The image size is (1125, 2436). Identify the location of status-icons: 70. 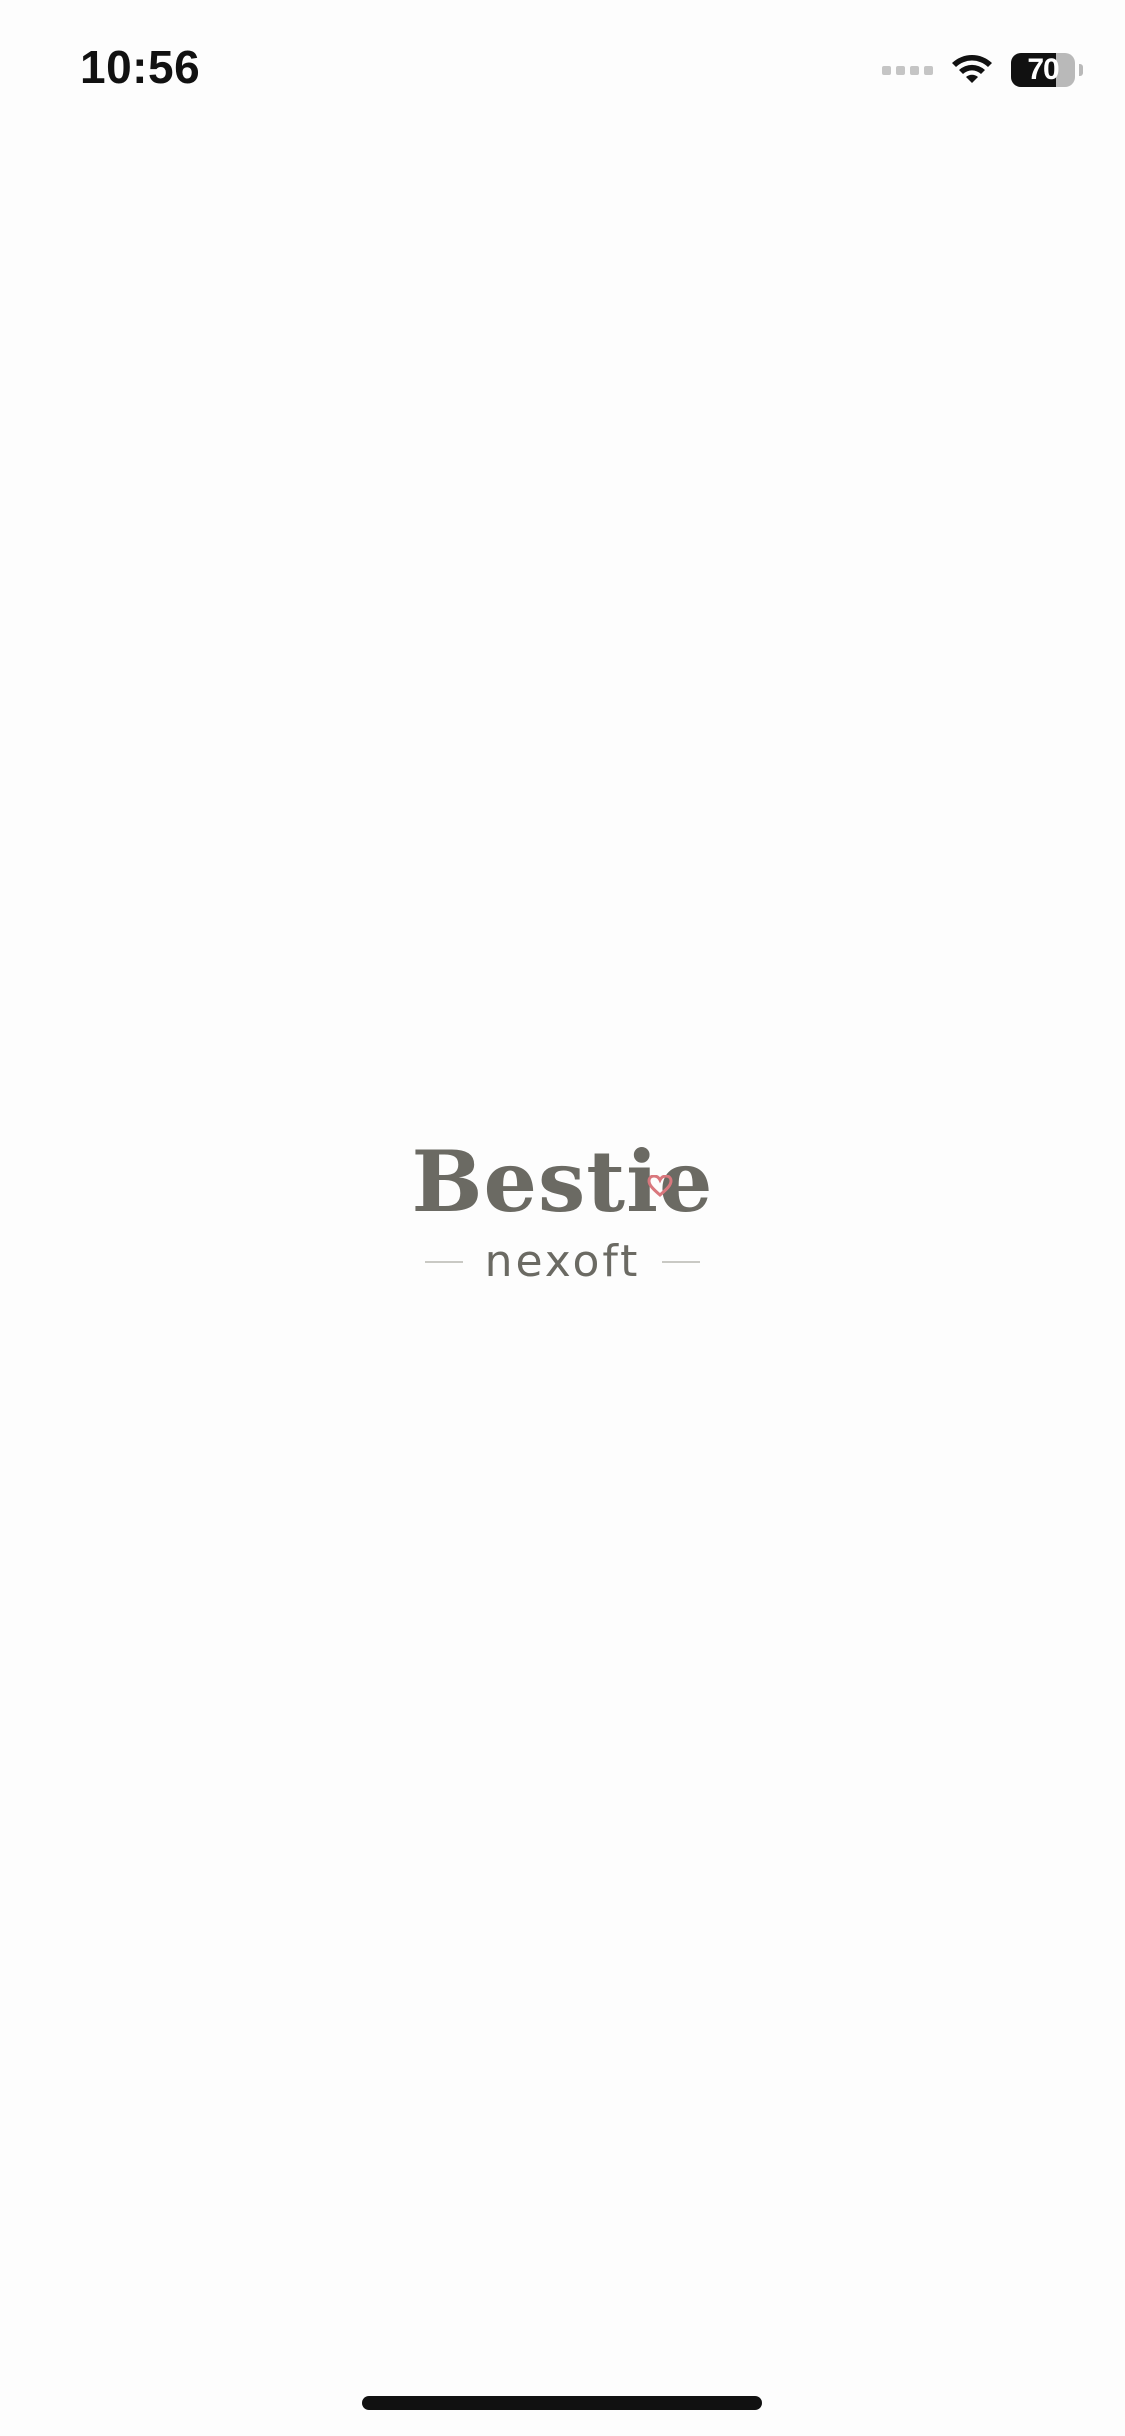
(982, 70).